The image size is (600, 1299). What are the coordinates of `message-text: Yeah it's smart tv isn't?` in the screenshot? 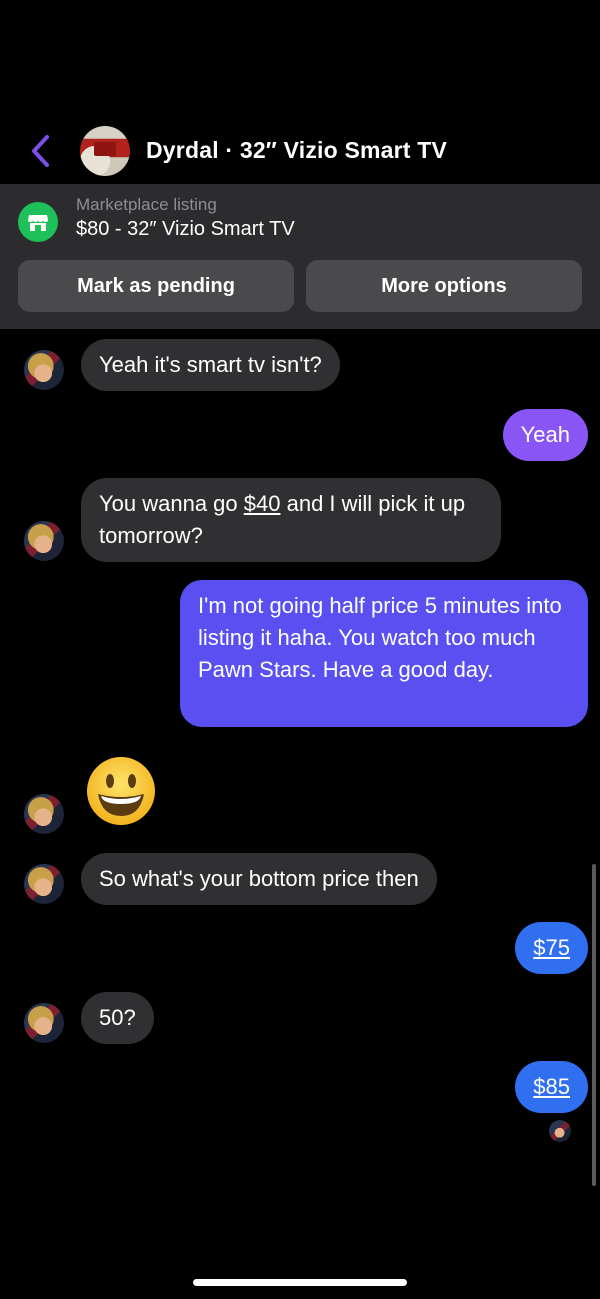 It's located at (210, 364).